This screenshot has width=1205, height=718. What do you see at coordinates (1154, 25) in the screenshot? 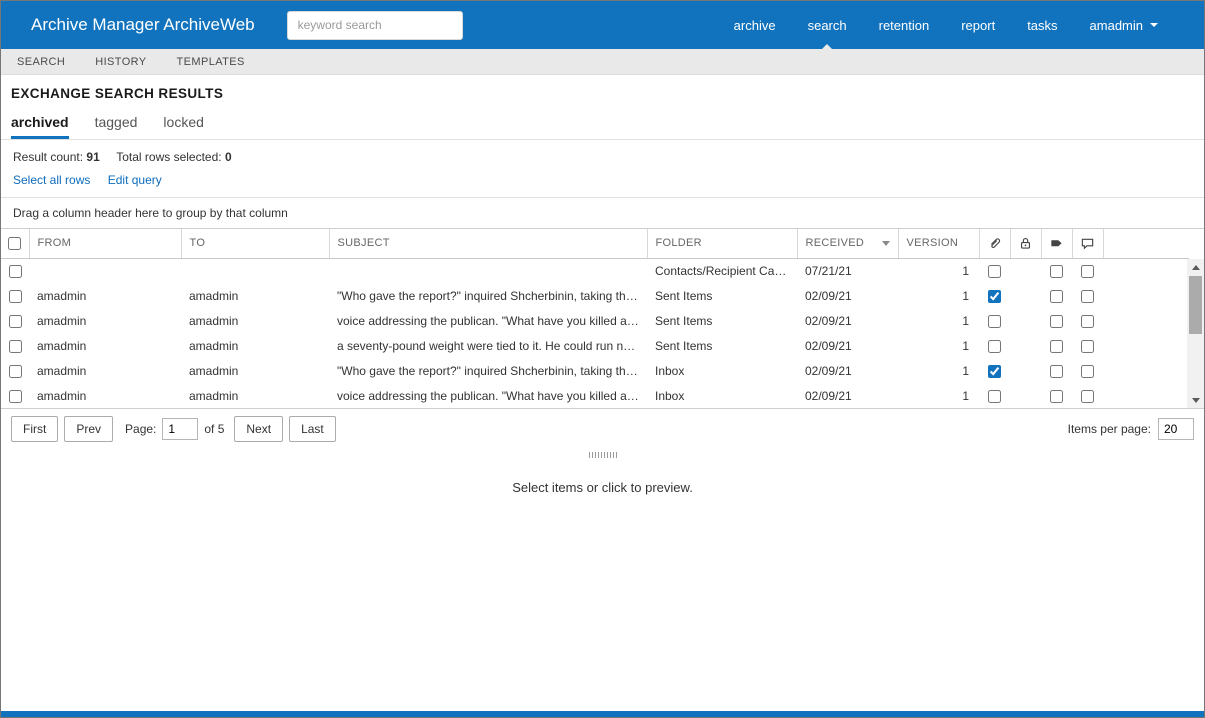
I see `chevron-down-icon` at bounding box center [1154, 25].